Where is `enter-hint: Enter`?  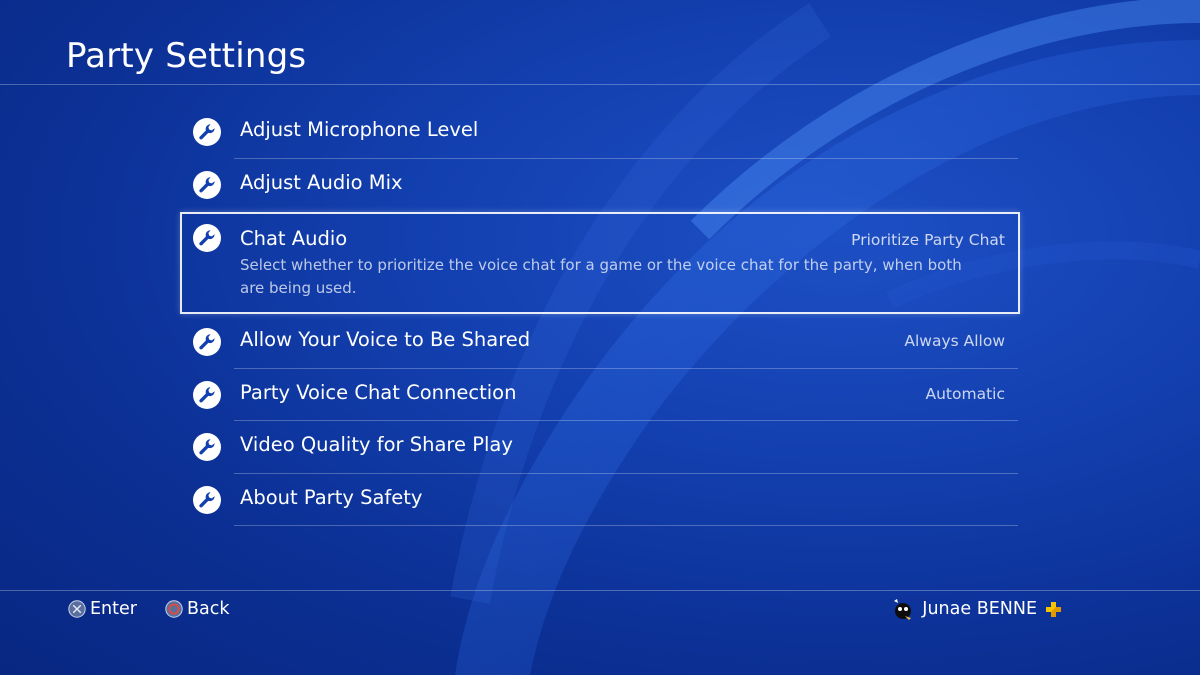
enter-hint: Enter is located at coordinates (102, 609).